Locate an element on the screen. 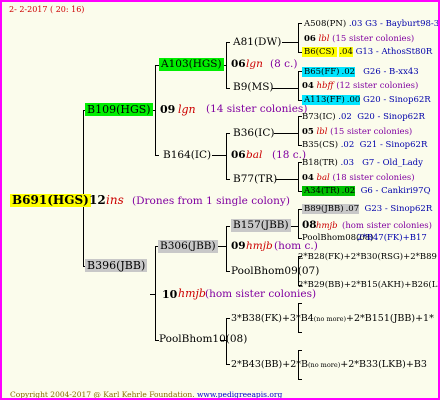 The height and width of the screenshot is (400, 440). queen-b9: B9(MS) is located at coordinates (253, 87).